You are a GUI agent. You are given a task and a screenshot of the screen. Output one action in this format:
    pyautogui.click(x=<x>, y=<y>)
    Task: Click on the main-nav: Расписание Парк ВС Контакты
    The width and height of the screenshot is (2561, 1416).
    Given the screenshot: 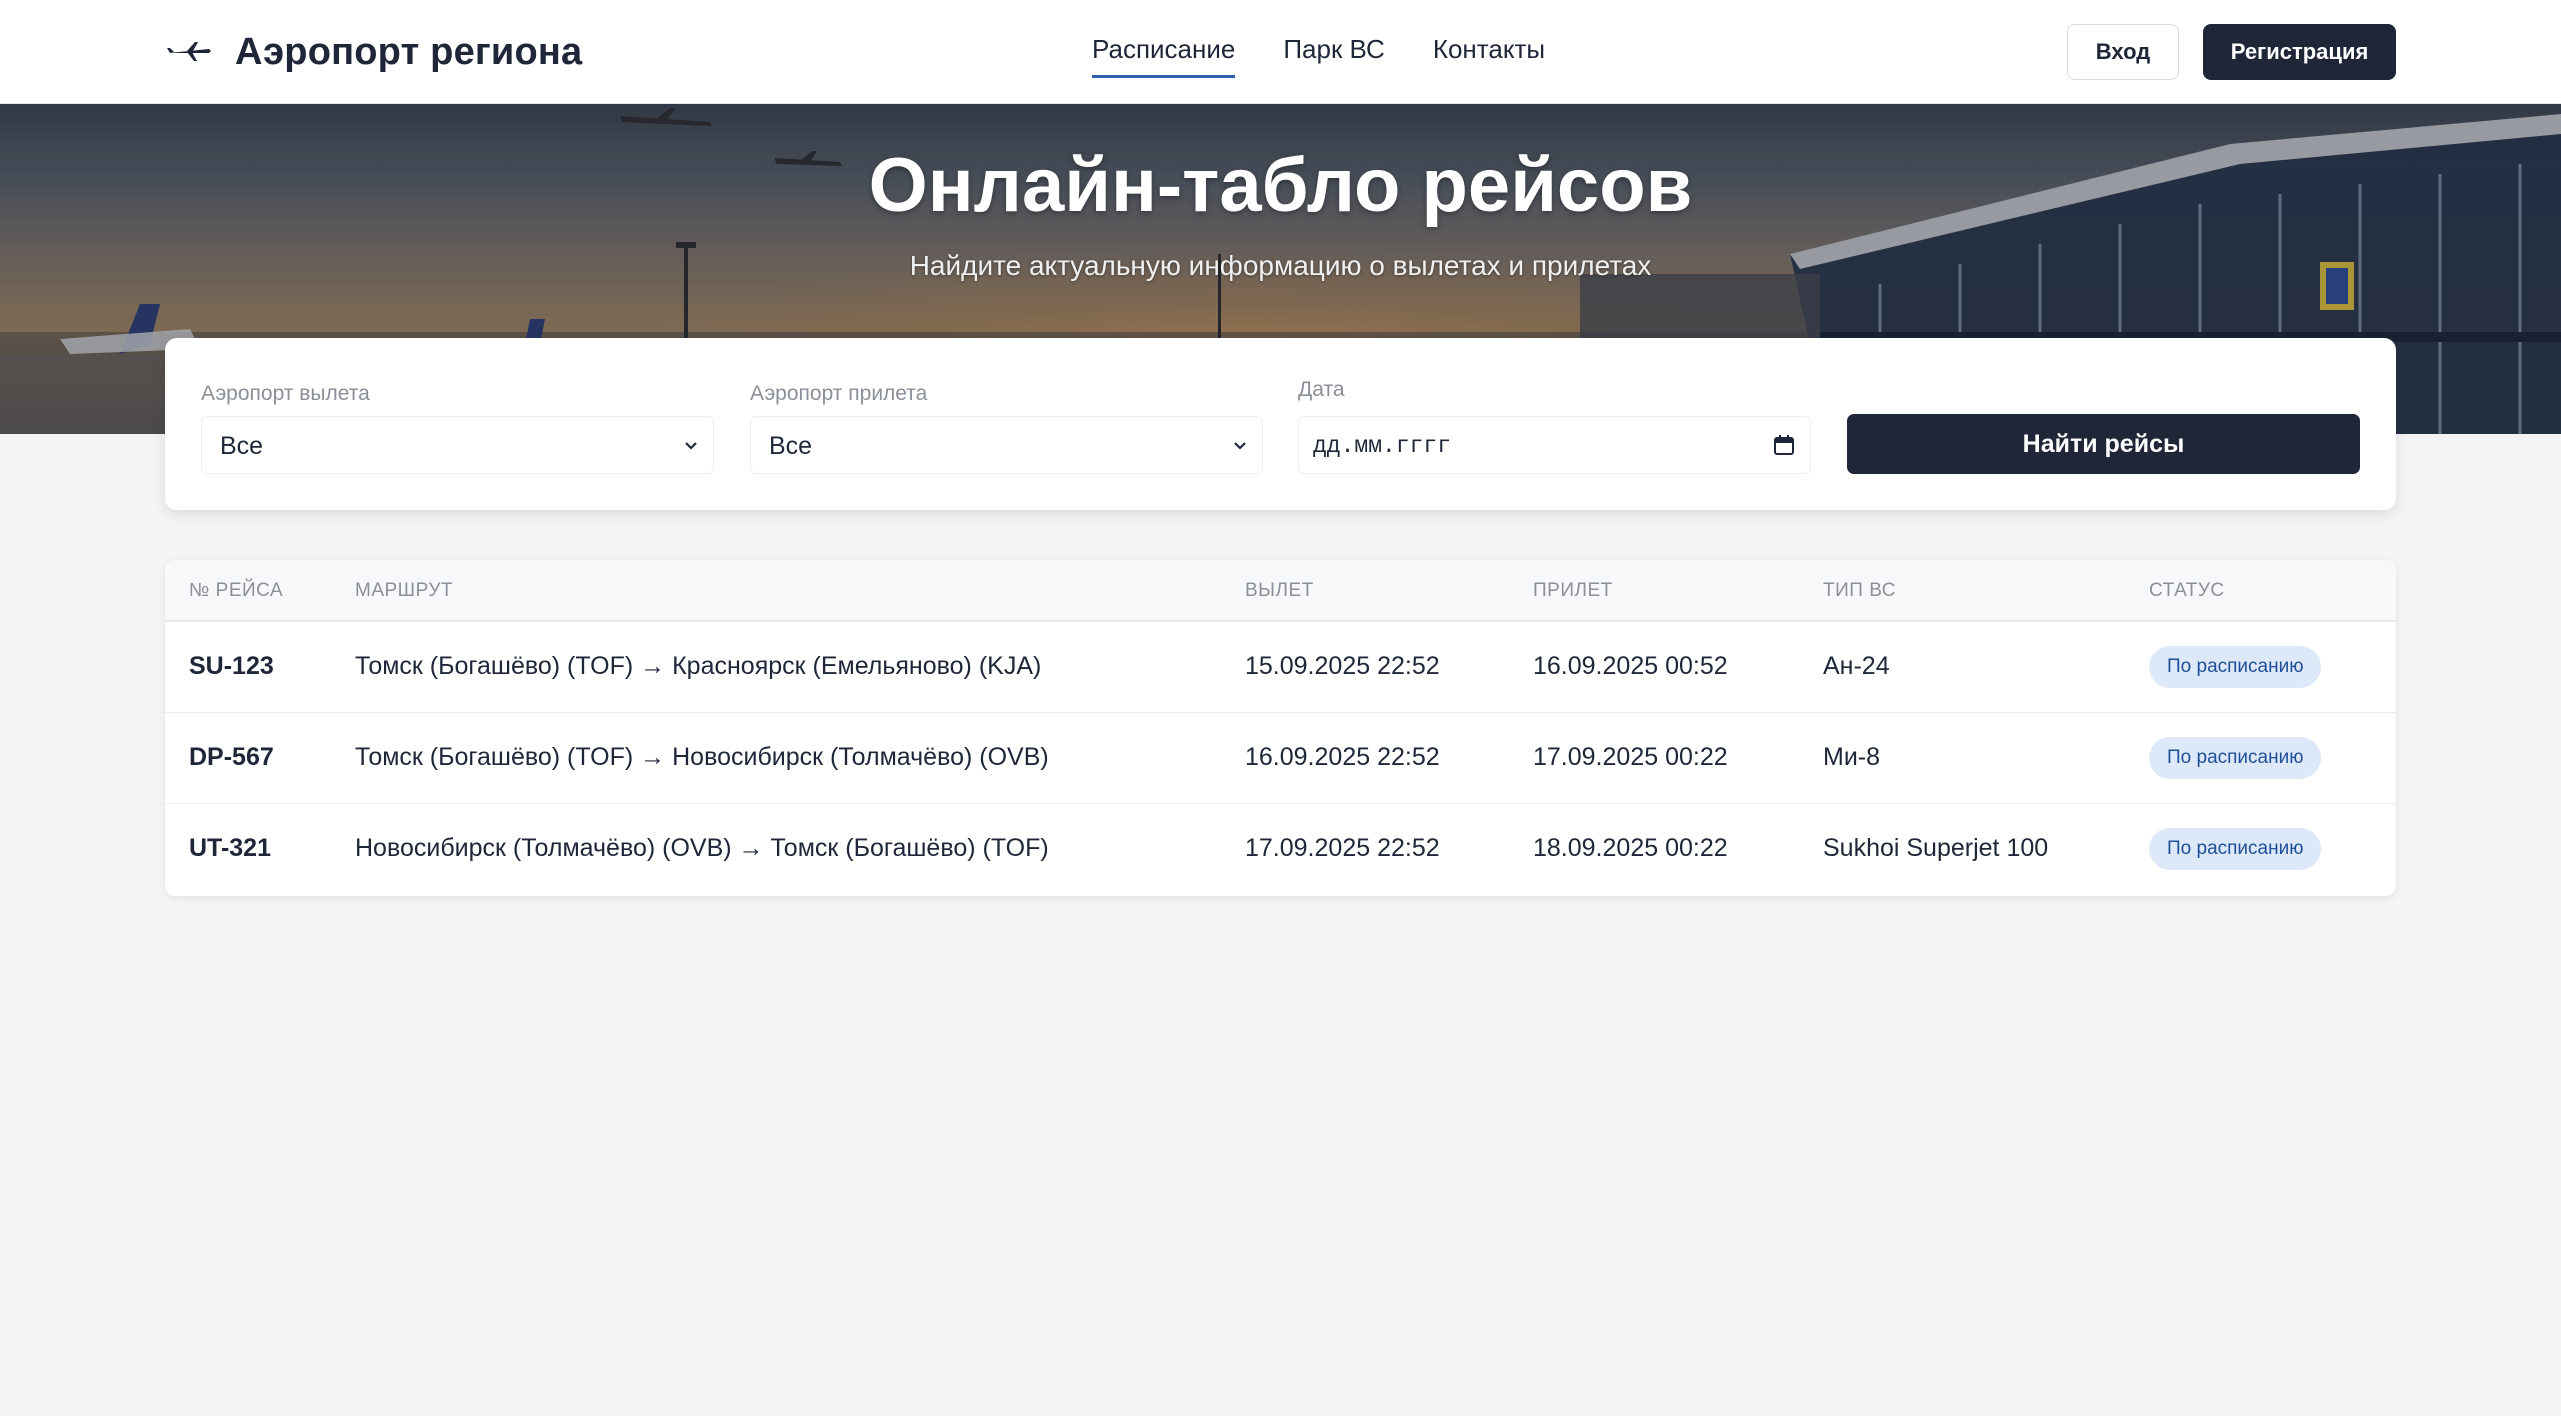 What is the action you would take?
    pyautogui.click(x=1318, y=52)
    